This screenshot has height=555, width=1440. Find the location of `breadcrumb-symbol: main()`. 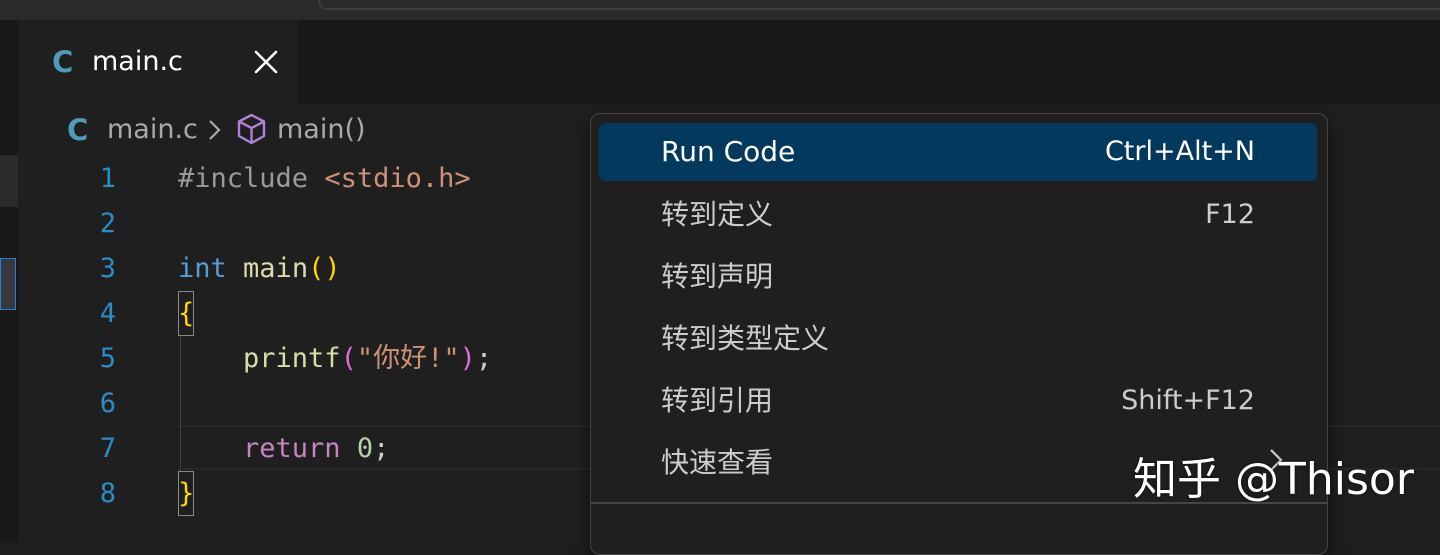

breadcrumb-symbol: main() is located at coordinates (321, 130).